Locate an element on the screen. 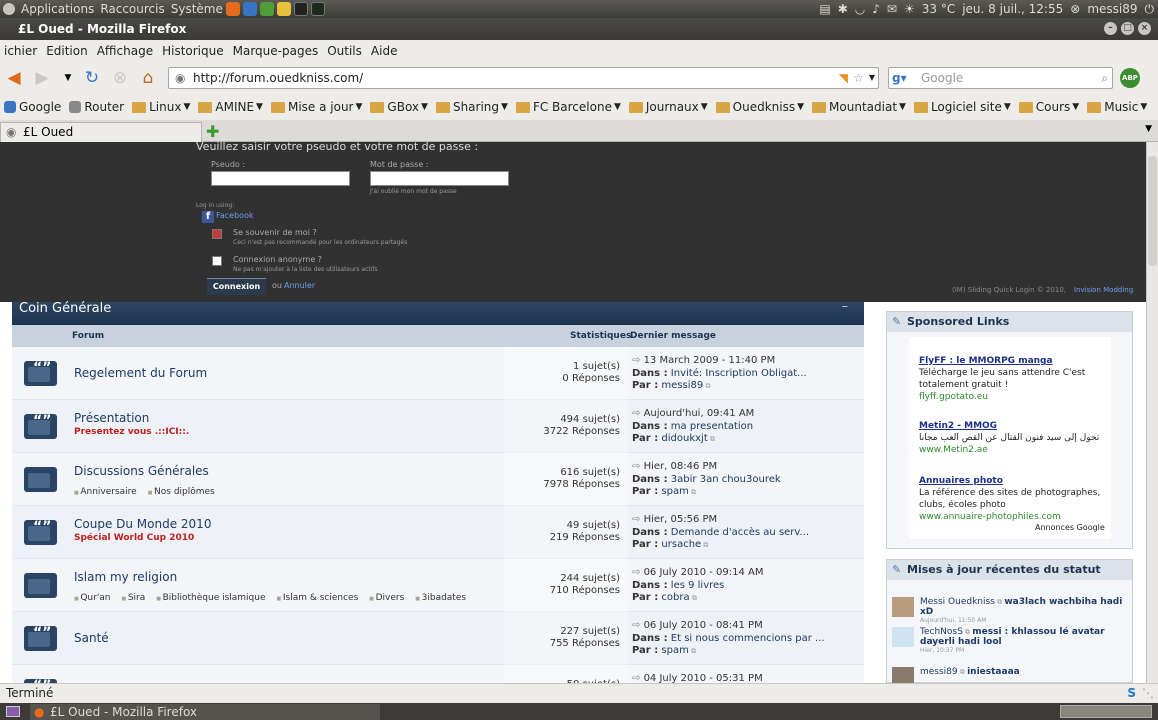 The height and width of the screenshot is (720, 1158). subforum-link: Nos diplômes is located at coordinates (181, 492).